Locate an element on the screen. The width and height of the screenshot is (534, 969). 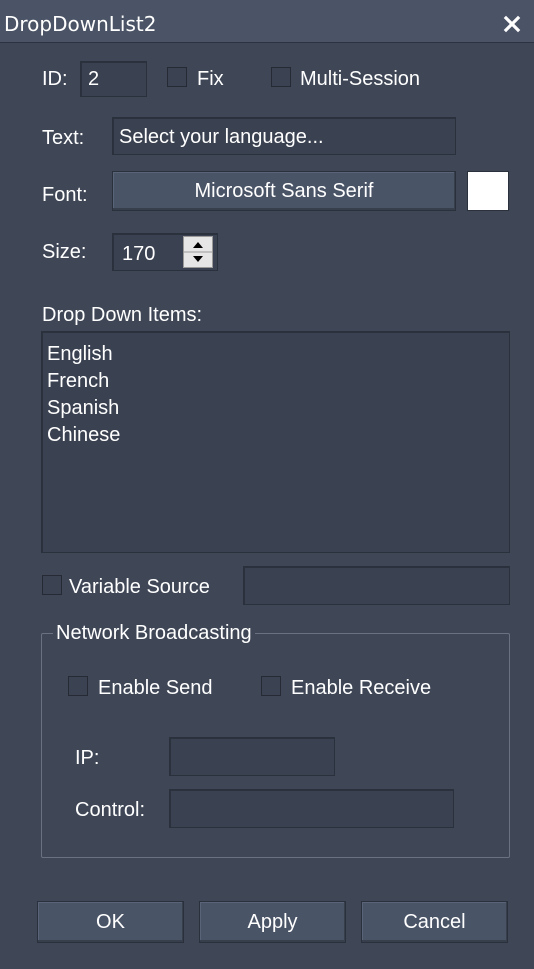
list-item: Chinese is located at coordinates (84, 435).